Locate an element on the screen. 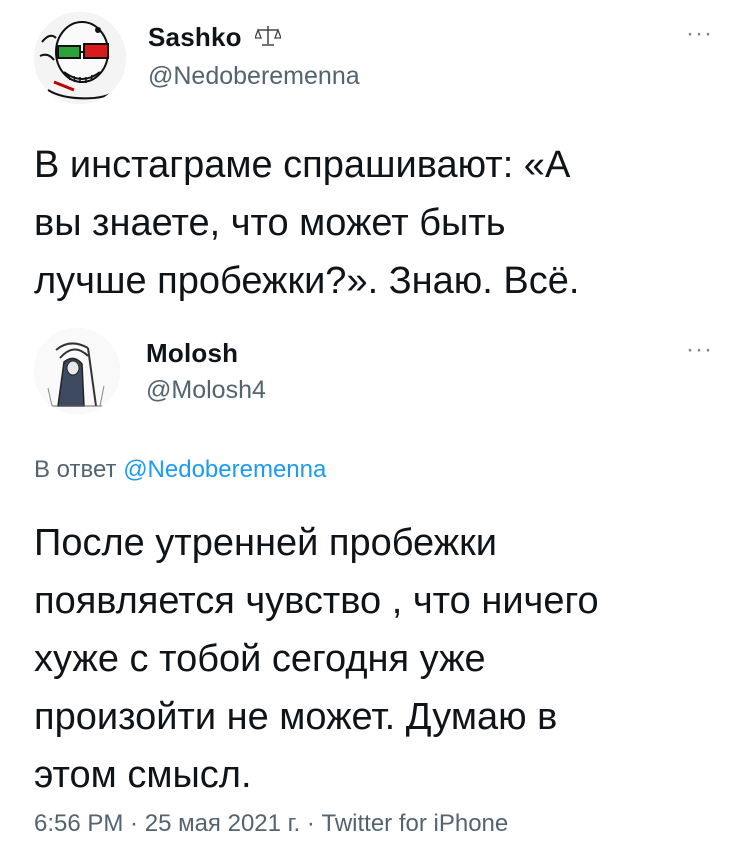  reply-context: В ответ @Nedoberemenna is located at coordinates (180, 470).